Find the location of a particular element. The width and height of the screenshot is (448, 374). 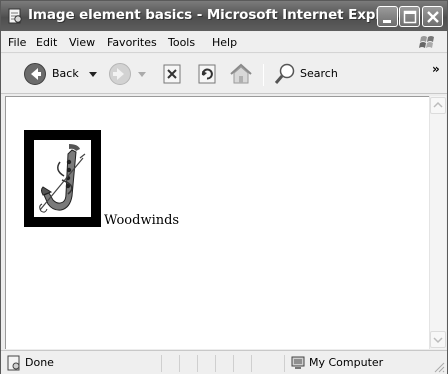

scroll-up-button is located at coordinates (438, 105).